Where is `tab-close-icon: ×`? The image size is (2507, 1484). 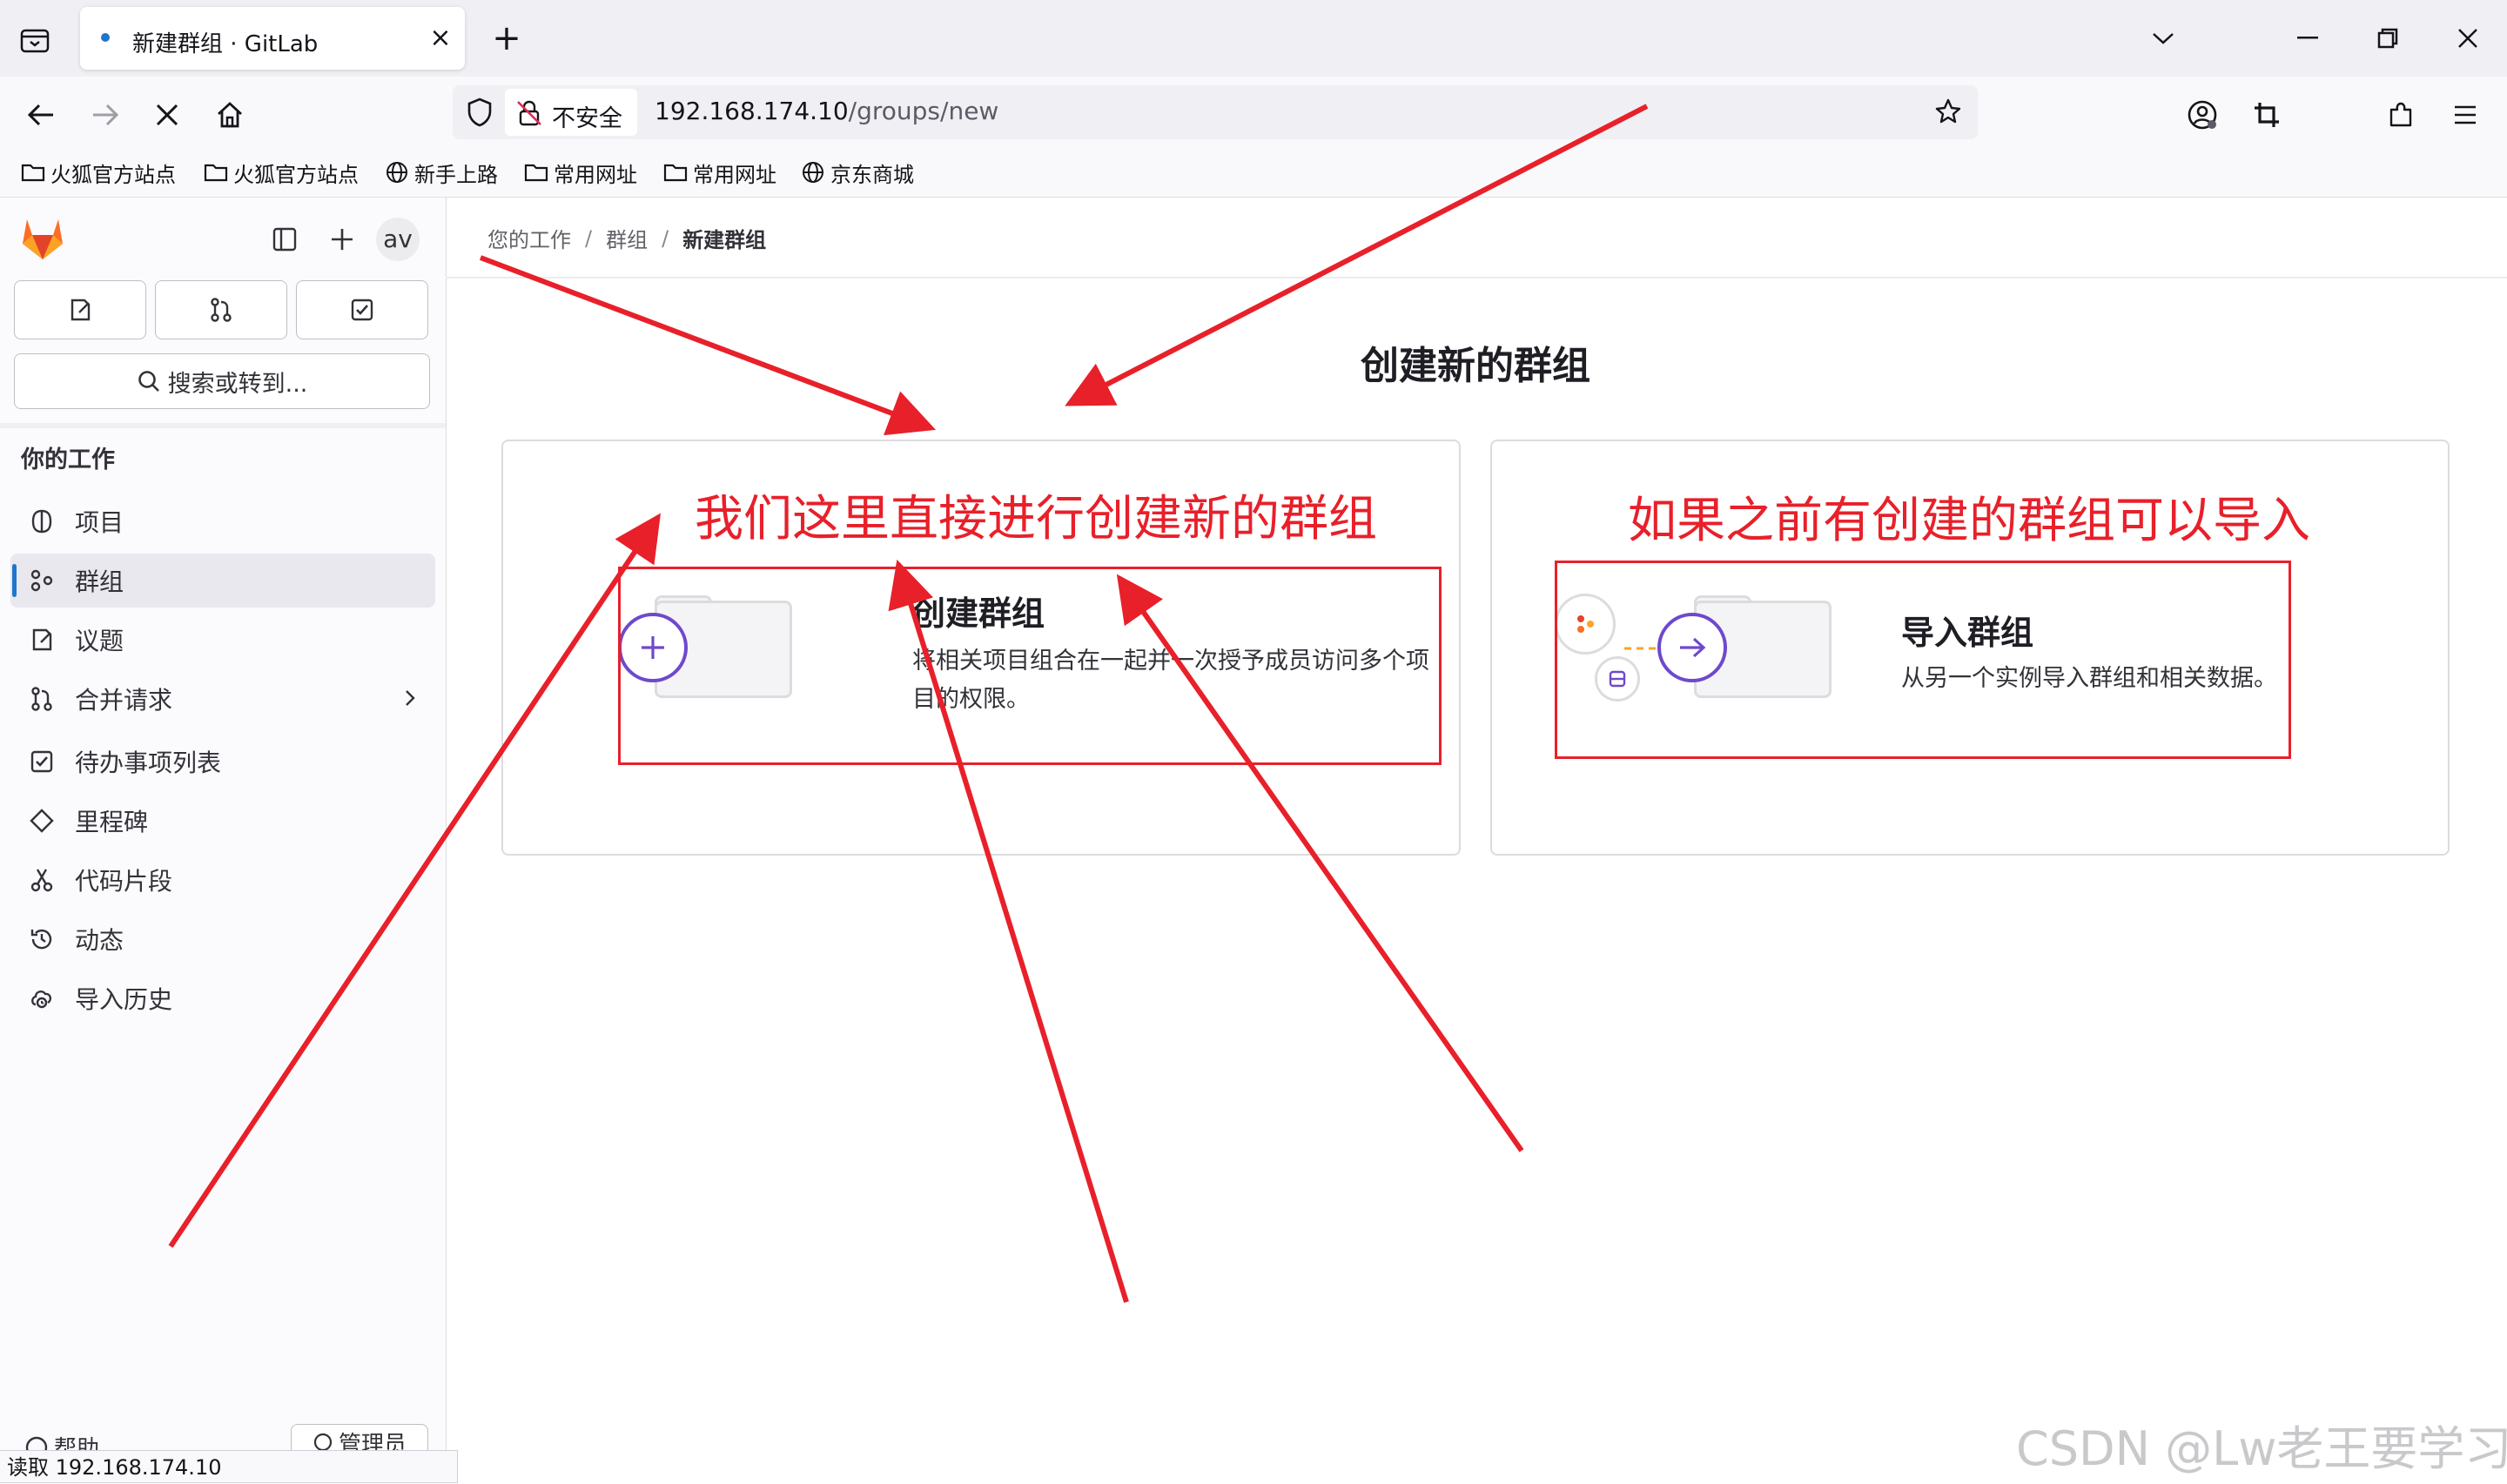 tab-close-icon: × is located at coordinates (440, 38).